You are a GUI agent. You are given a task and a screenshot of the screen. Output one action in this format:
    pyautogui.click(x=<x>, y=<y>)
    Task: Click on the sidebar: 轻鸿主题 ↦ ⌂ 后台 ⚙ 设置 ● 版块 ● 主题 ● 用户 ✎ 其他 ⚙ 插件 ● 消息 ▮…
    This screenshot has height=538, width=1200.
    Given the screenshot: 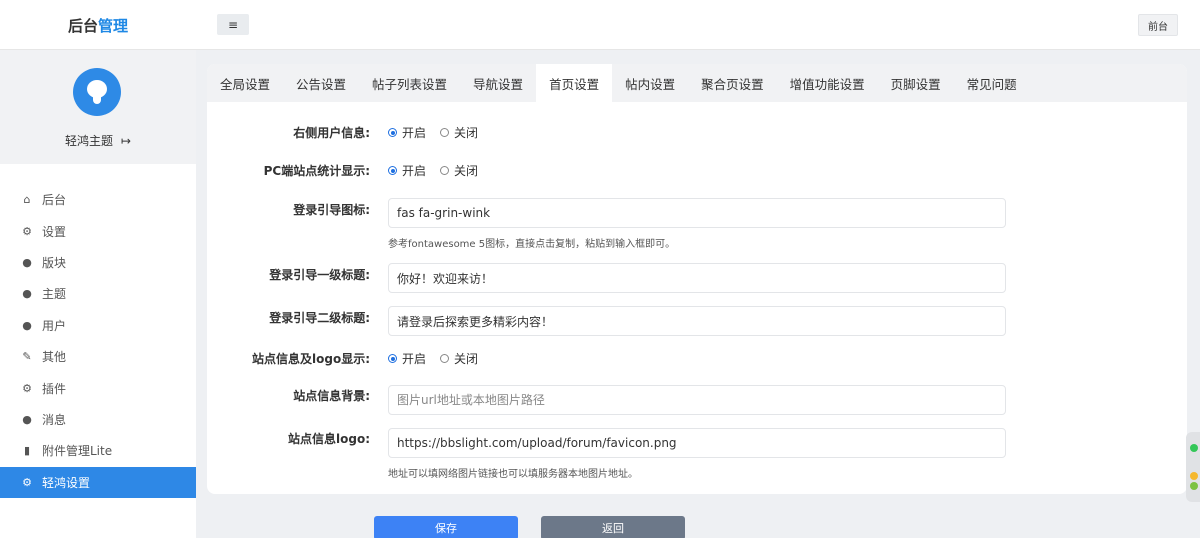 What is the action you would take?
    pyautogui.click(x=98, y=294)
    